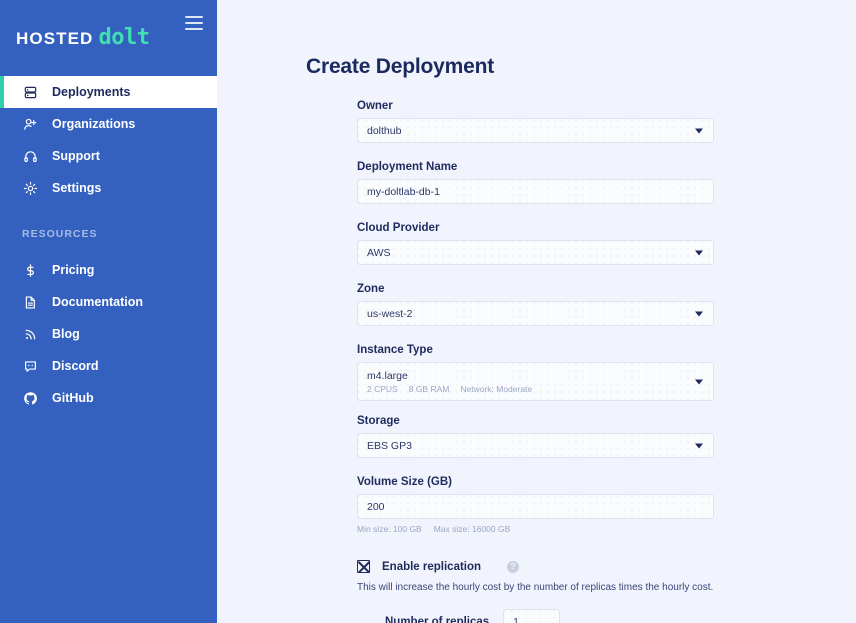  Describe the element at coordinates (516, 619) in the screenshot. I see `replicas-value: 1` at that location.